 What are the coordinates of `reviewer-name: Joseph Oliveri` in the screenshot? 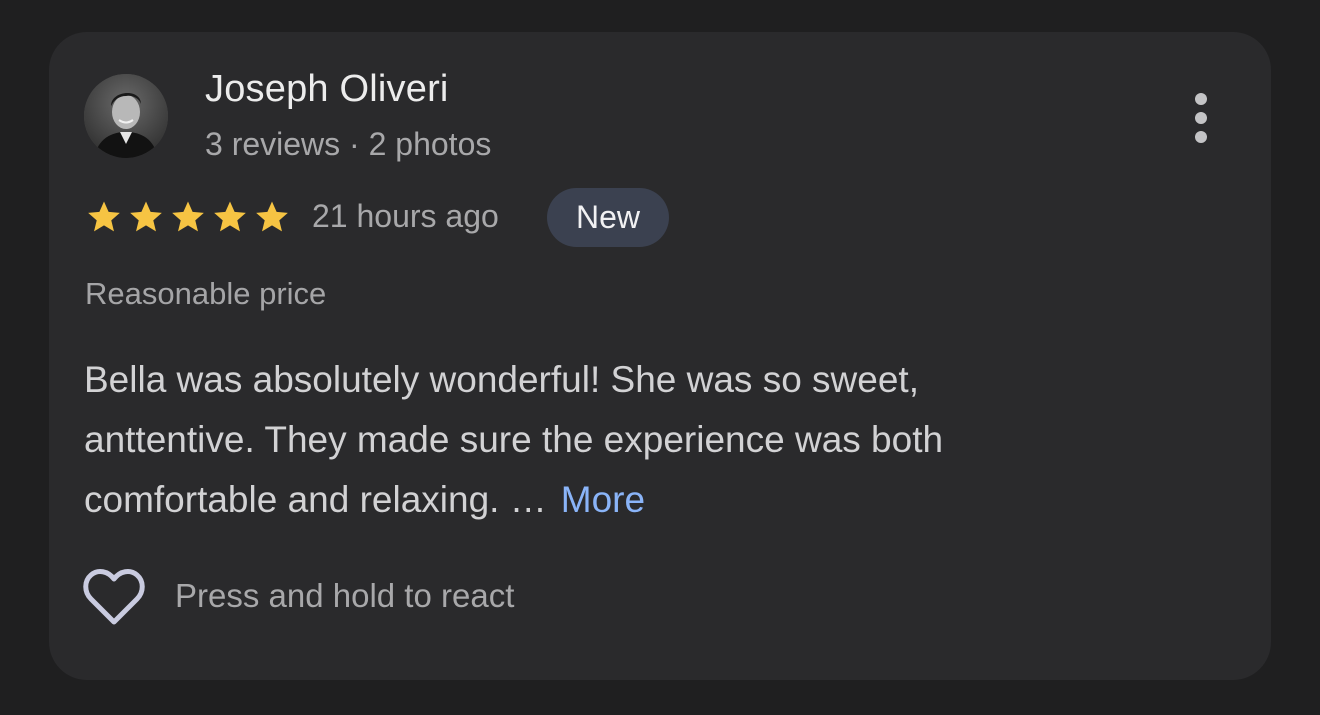 It's located at (327, 89).